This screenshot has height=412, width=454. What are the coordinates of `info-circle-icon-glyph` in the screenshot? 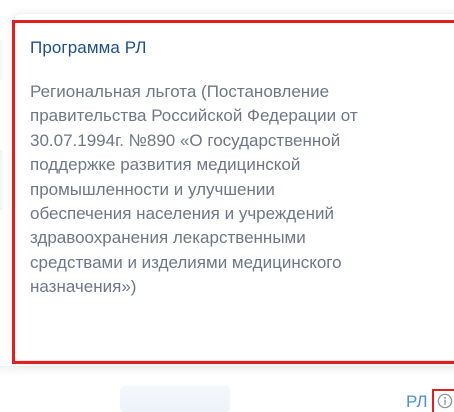 It's located at (445, 401).